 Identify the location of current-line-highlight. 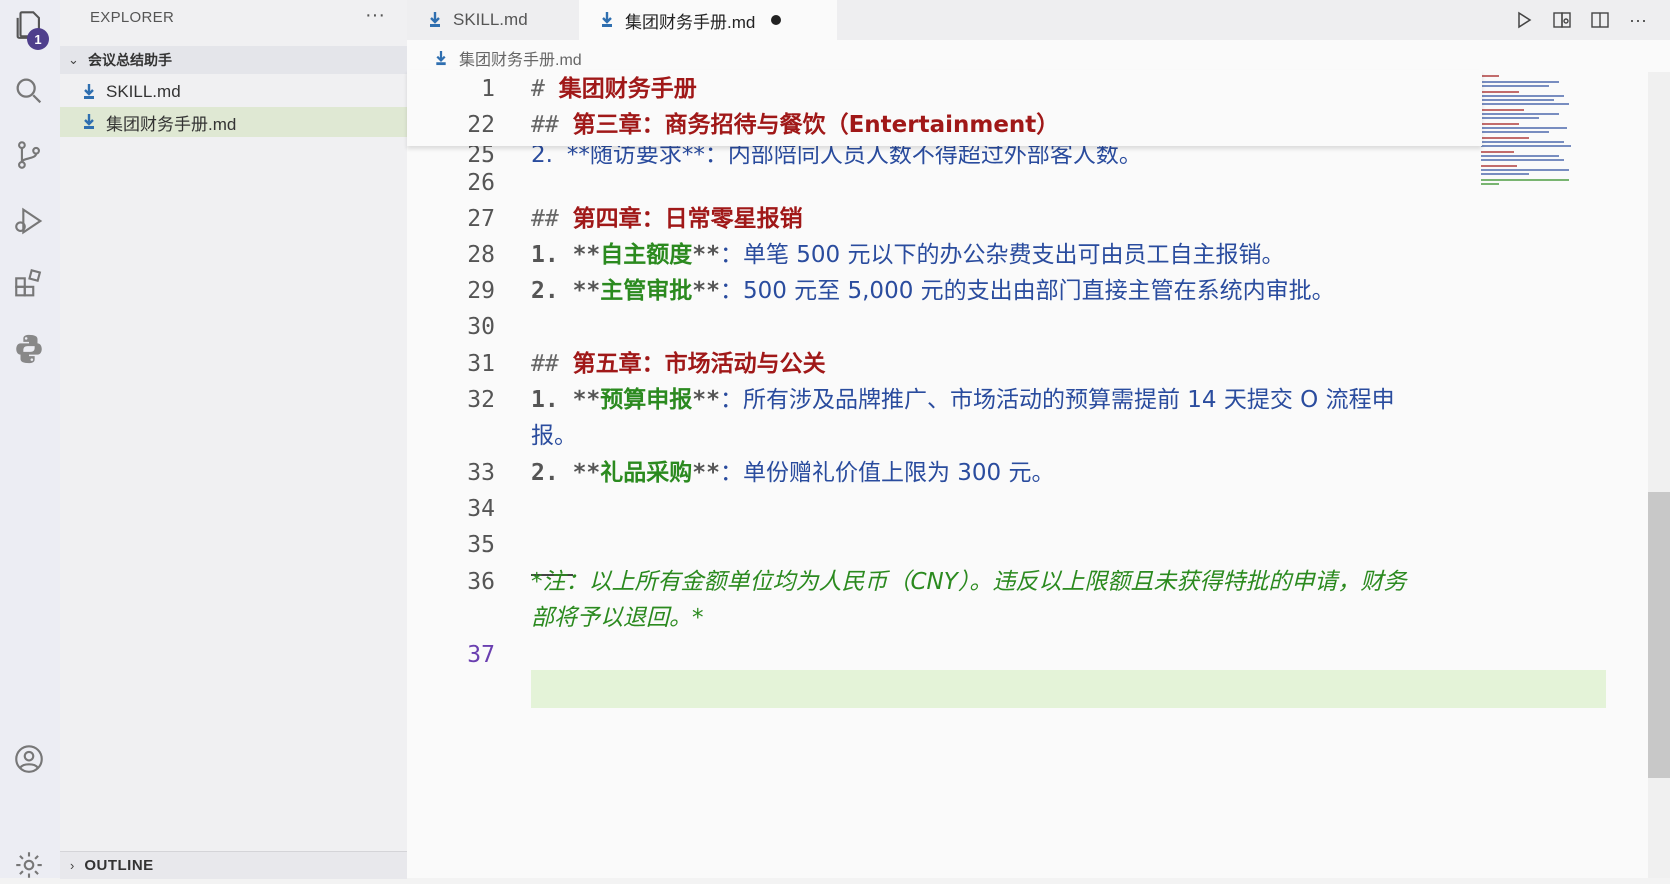
(1068, 689).